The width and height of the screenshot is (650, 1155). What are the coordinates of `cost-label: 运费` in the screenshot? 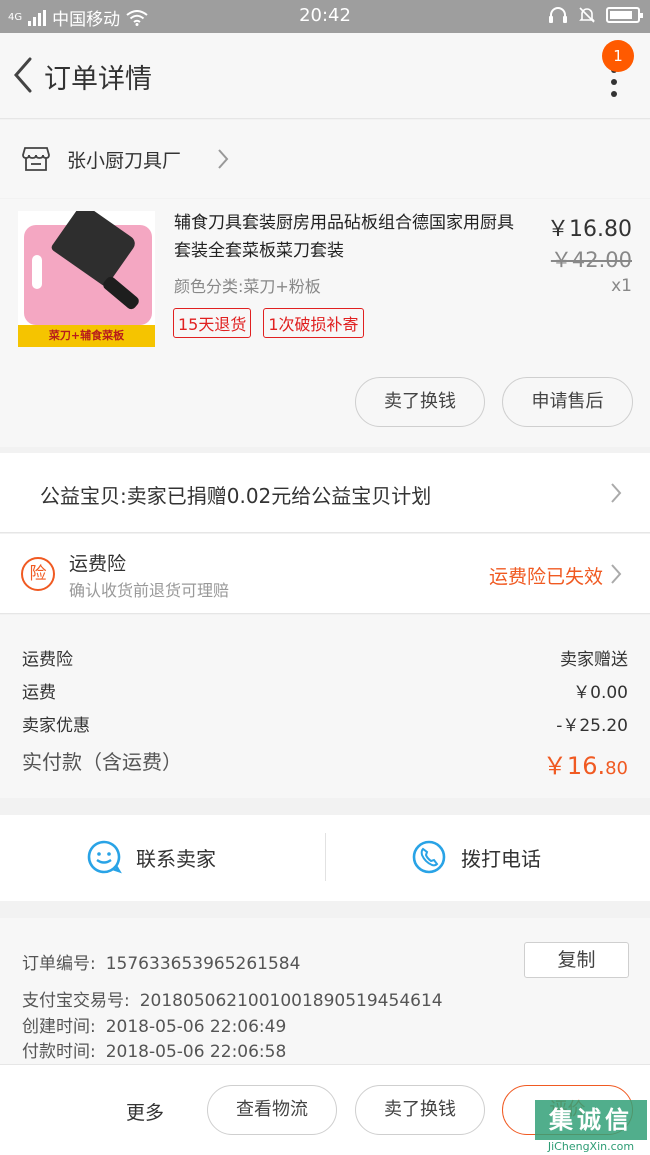 It's located at (39, 693).